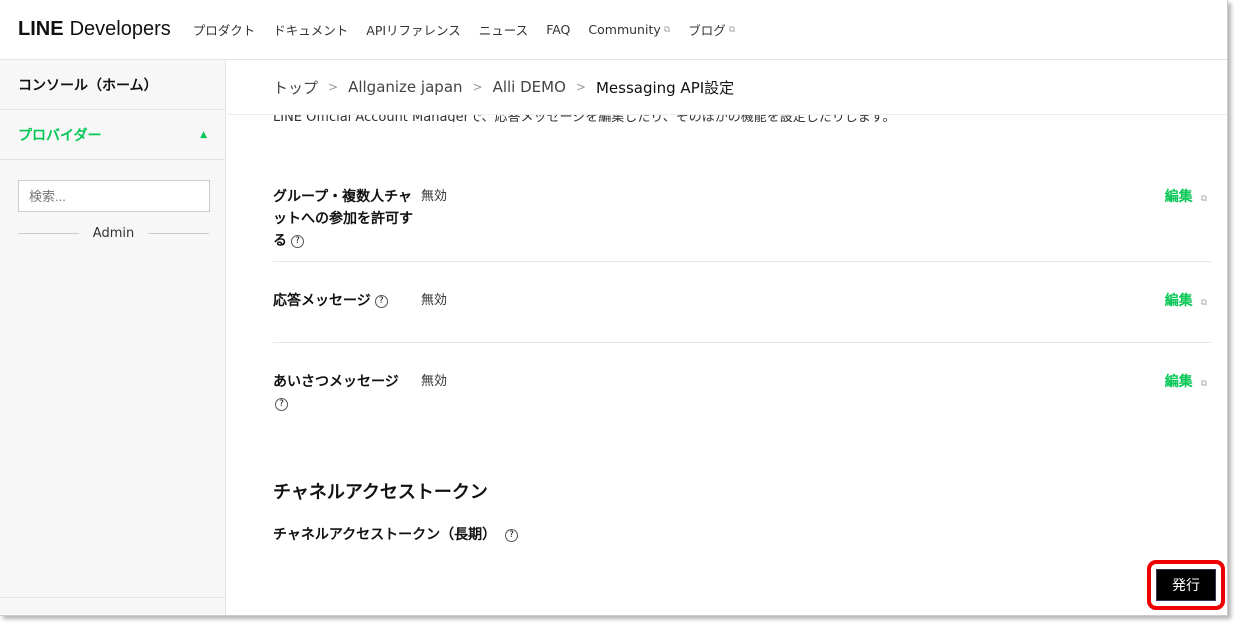 The height and width of the screenshot is (624, 1236). What do you see at coordinates (113, 233) in the screenshot?
I see `admin-divider: Admin` at bounding box center [113, 233].